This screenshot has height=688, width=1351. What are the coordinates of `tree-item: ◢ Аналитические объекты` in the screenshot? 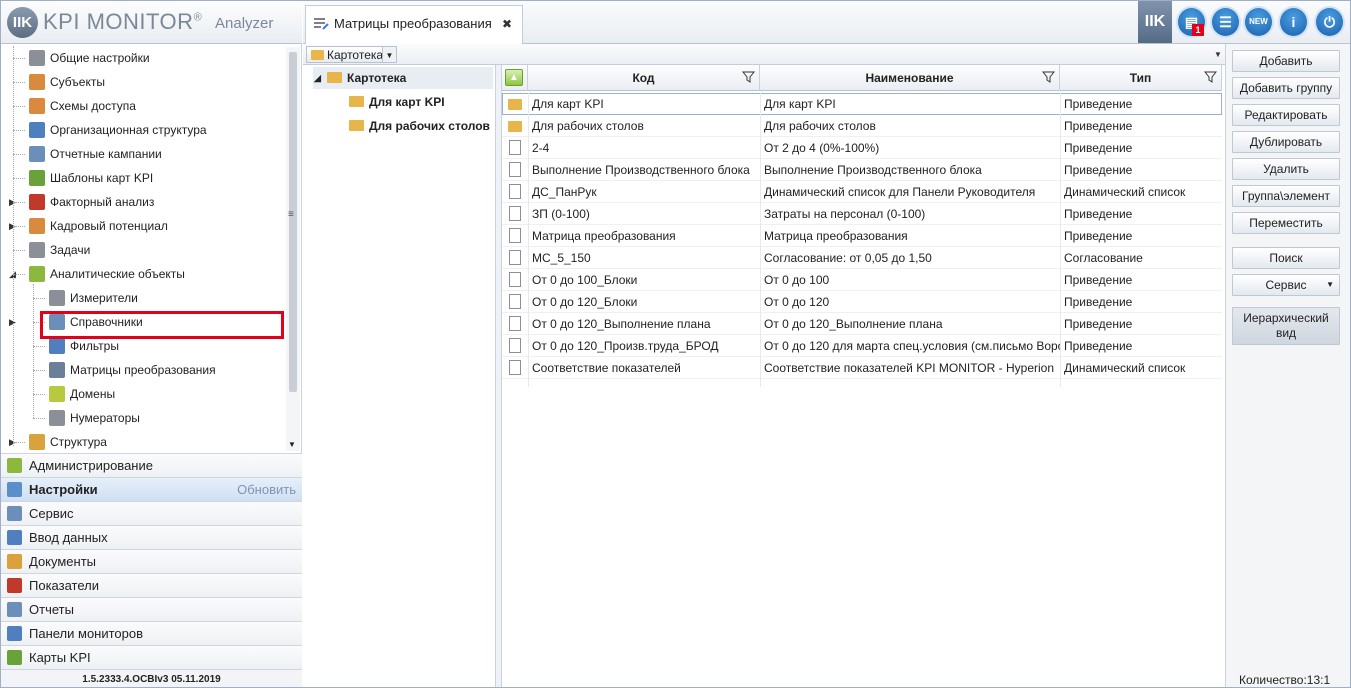 It's located at (97, 274).